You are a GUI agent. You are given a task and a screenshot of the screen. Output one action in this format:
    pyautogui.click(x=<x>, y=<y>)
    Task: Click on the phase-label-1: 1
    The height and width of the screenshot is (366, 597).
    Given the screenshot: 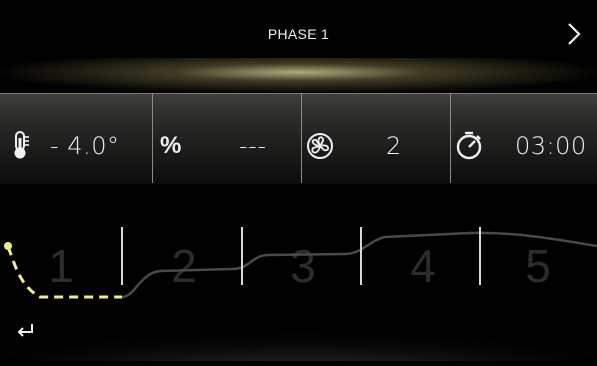 What is the action you would take?
    pyautogui.click(x=61, y=266)
    